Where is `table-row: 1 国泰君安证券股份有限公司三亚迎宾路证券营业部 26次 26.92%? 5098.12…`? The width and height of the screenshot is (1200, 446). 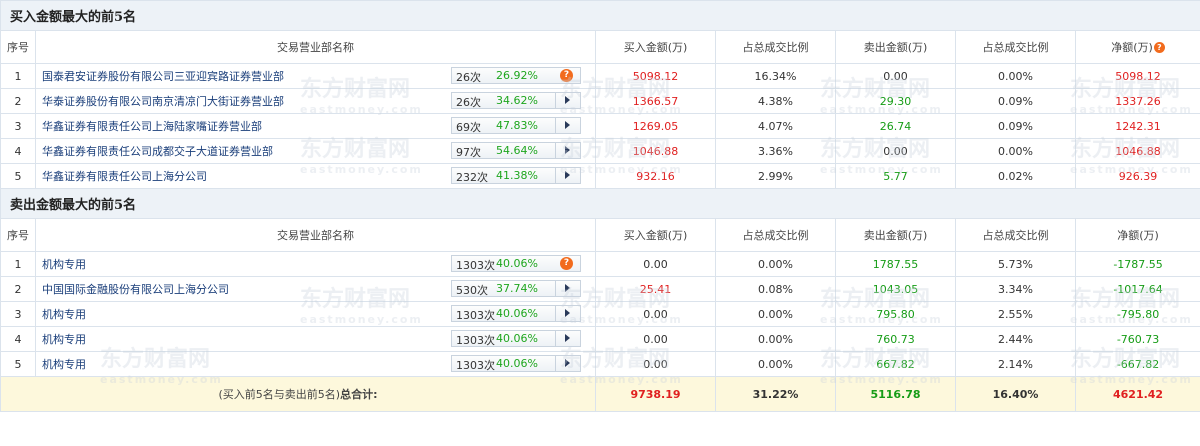
table-row: 1 国泰君安证券股份有限公司三亚迎宾路证券营业部 26次 26.92%? 5098.12… is located at coordinates (600, 76).